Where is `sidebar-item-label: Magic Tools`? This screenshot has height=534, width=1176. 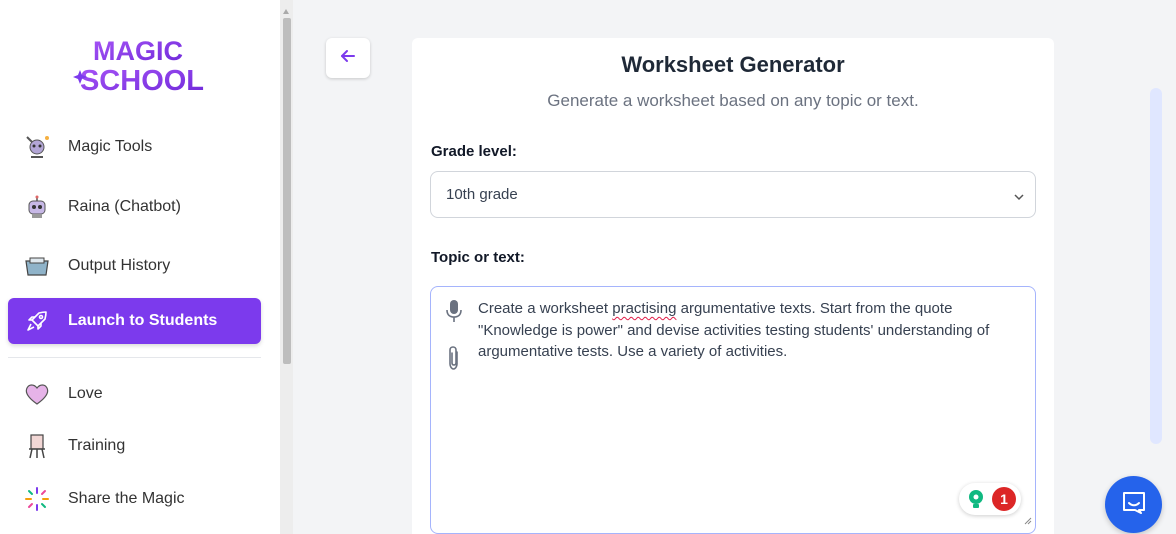 sidebar-item-label: Magic Tools is located at coordinates (110, 146).